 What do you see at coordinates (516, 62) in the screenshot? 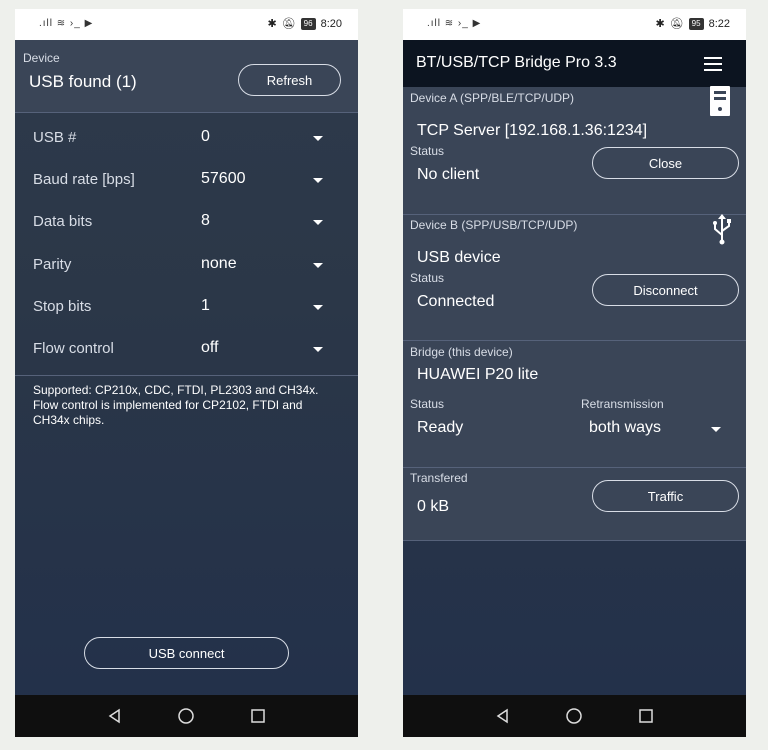
I see `app-title: BT/USB/TCP Bridge Pro 3.3` at bounding box center [516, 62].